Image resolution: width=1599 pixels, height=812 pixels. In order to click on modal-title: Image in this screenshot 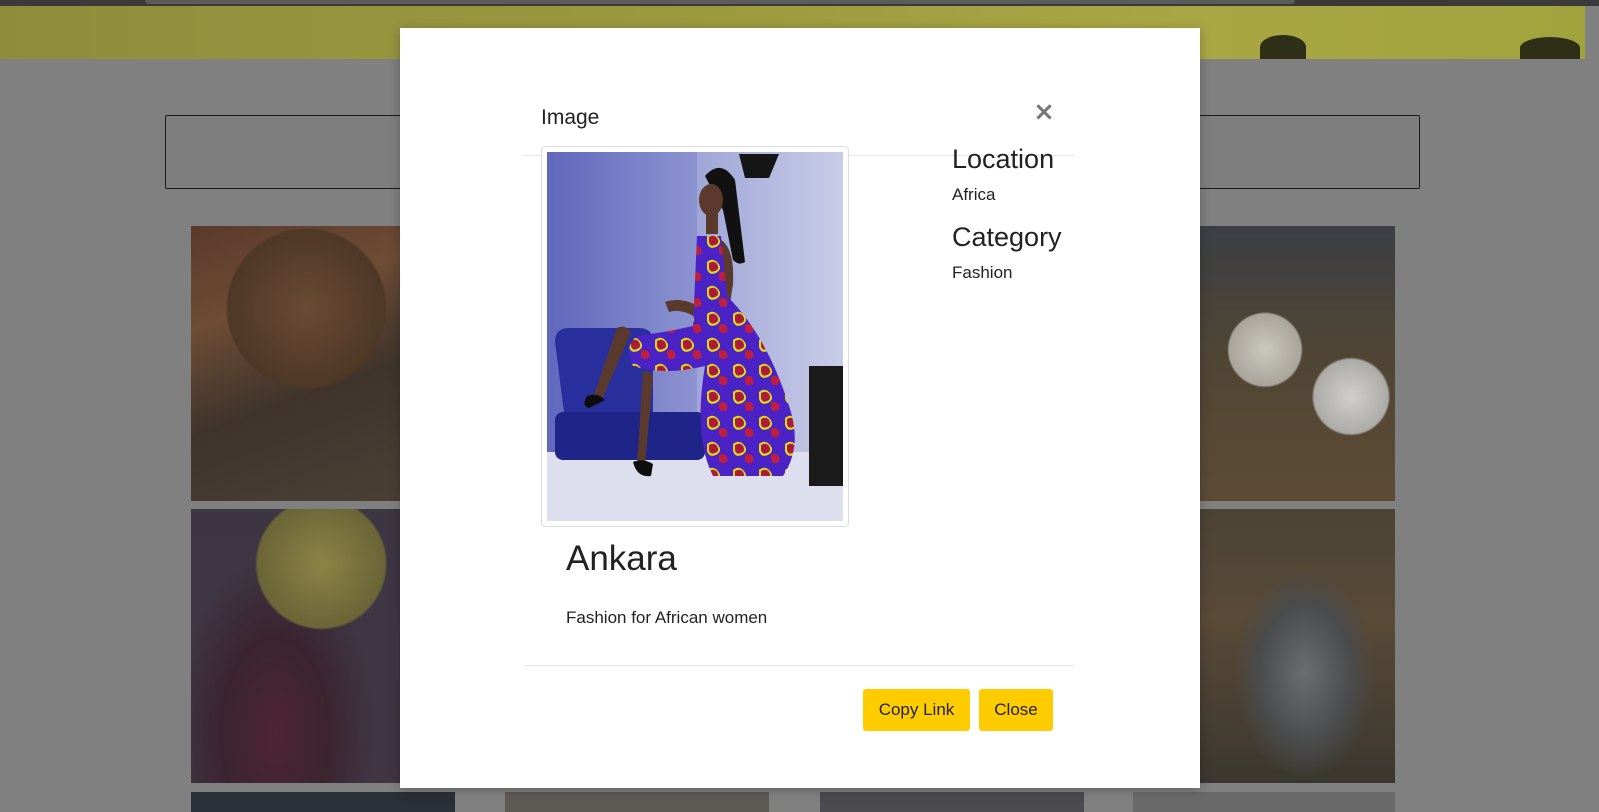, I will do `click(570, 117)`.